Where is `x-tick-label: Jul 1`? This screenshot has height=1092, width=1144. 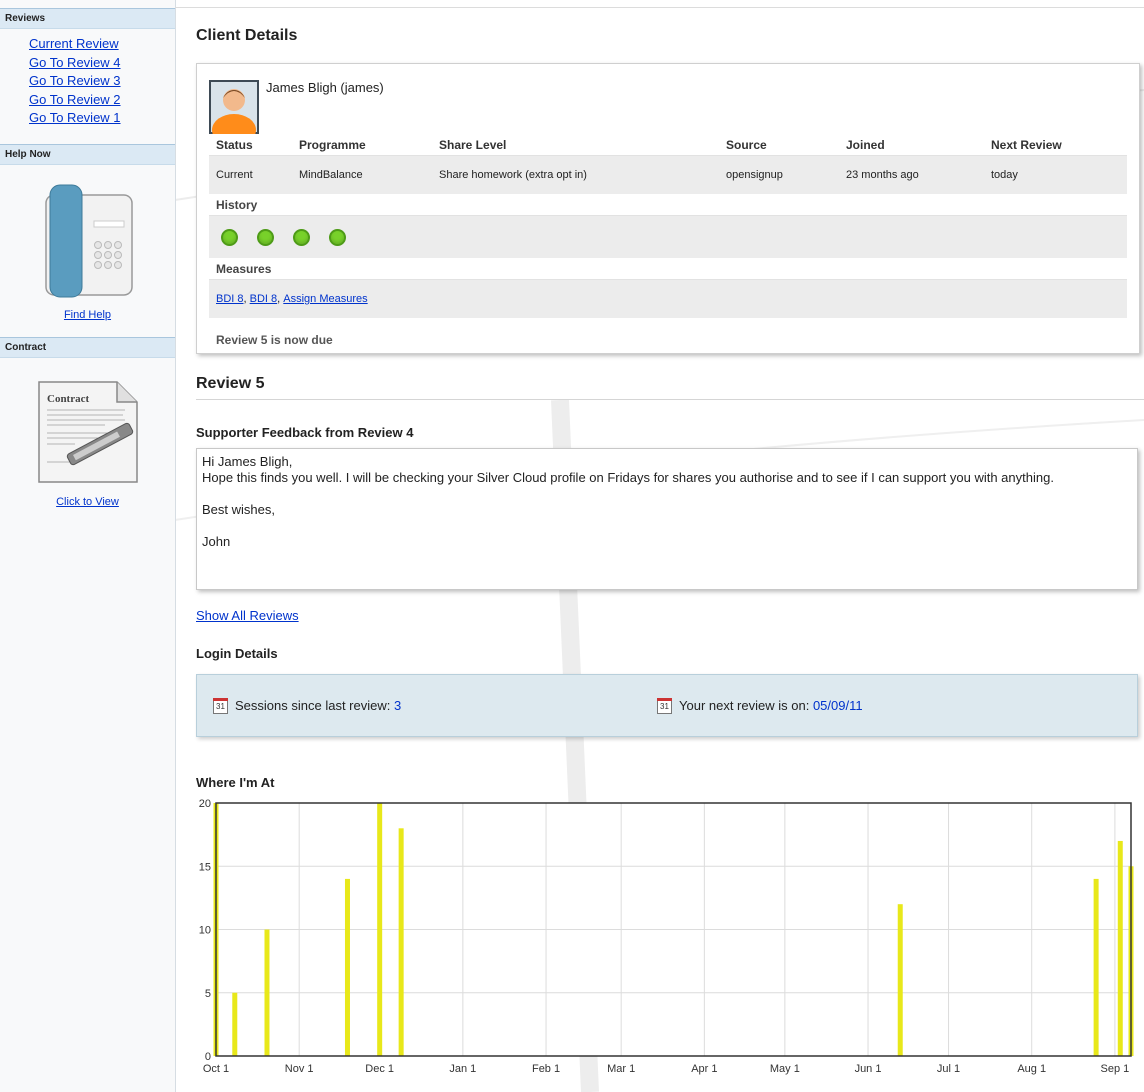 x-tick-label: Jul 1 is located at coordinates (948, 1069).